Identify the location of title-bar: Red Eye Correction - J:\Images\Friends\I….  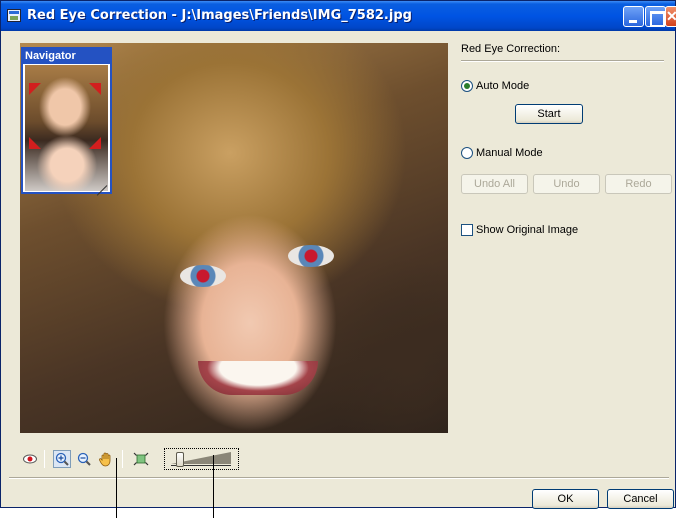
(338, 16).